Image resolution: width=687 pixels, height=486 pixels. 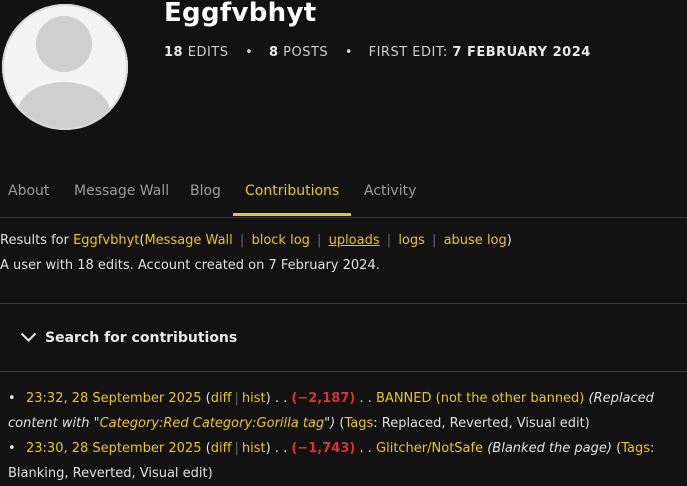 What do you see at coordinates (280, 240) in the screenshot?
I see `block-log-link: block log` at bounding box center [280, 240].